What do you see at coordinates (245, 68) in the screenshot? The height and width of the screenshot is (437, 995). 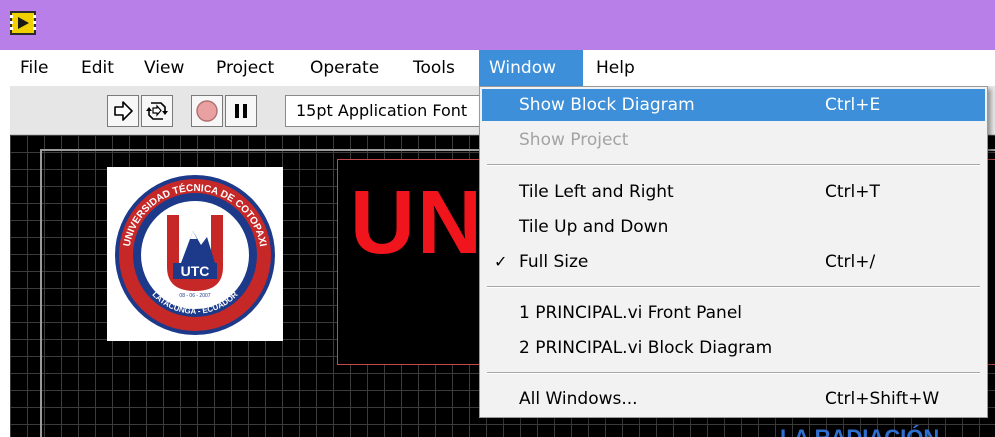 I see `menu-project: Project` at bounding box center [245, 68].